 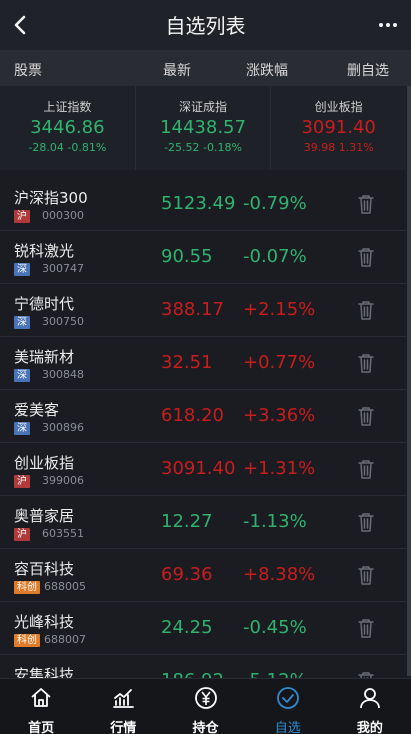 What do you see at coordinates (67, 107) in the screenshot?
I see `index-name: 上证指数` at bounding box center [67, 107].